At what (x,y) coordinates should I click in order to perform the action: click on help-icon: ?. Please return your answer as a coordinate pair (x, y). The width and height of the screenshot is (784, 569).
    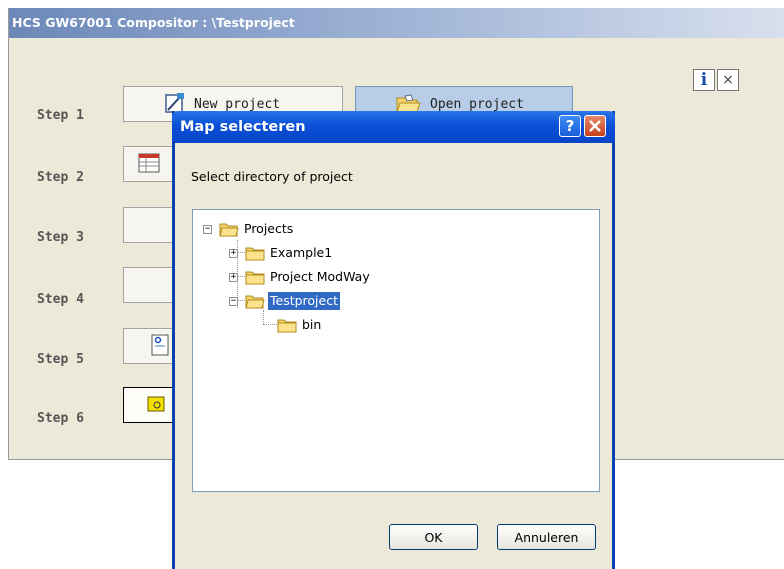
    Looking at the image, I should click on (570, 126).